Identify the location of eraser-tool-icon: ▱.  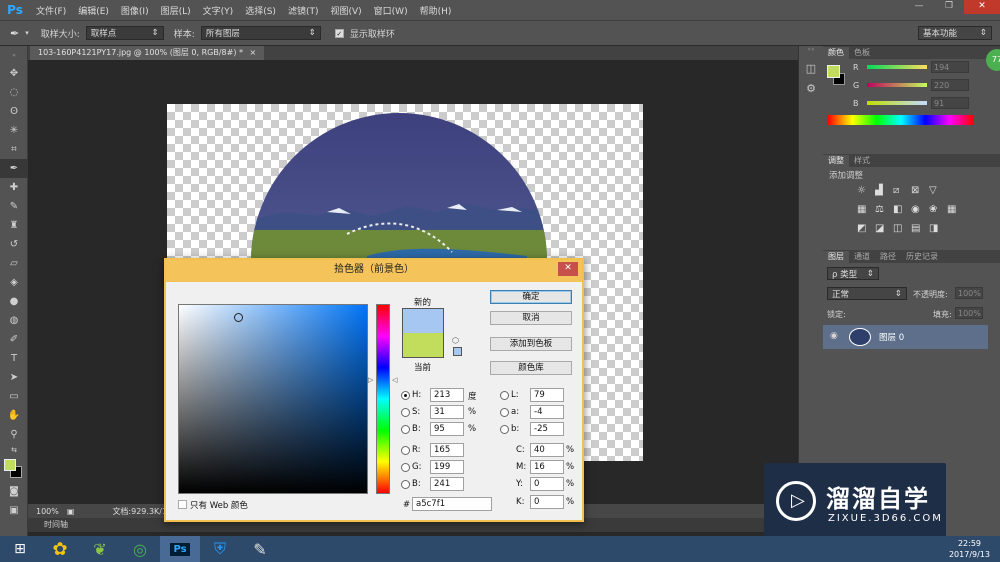
(14, 263).